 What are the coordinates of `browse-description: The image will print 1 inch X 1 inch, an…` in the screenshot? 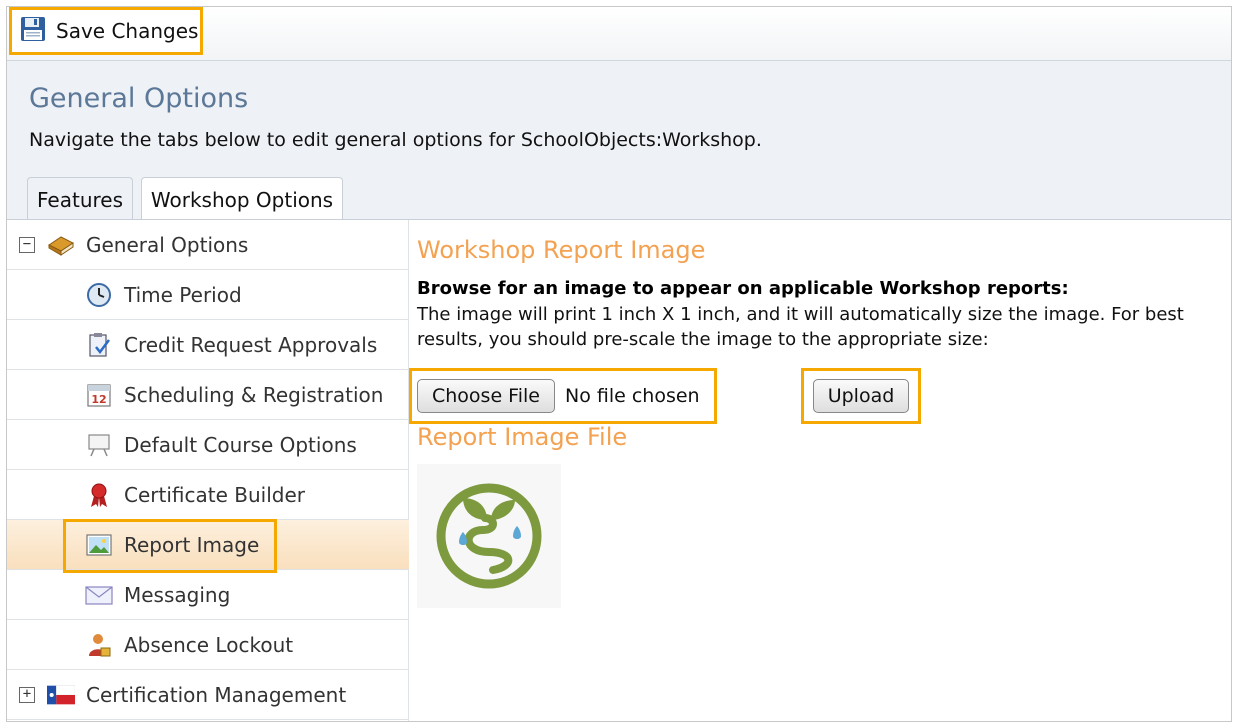 It's located at (800, 327).